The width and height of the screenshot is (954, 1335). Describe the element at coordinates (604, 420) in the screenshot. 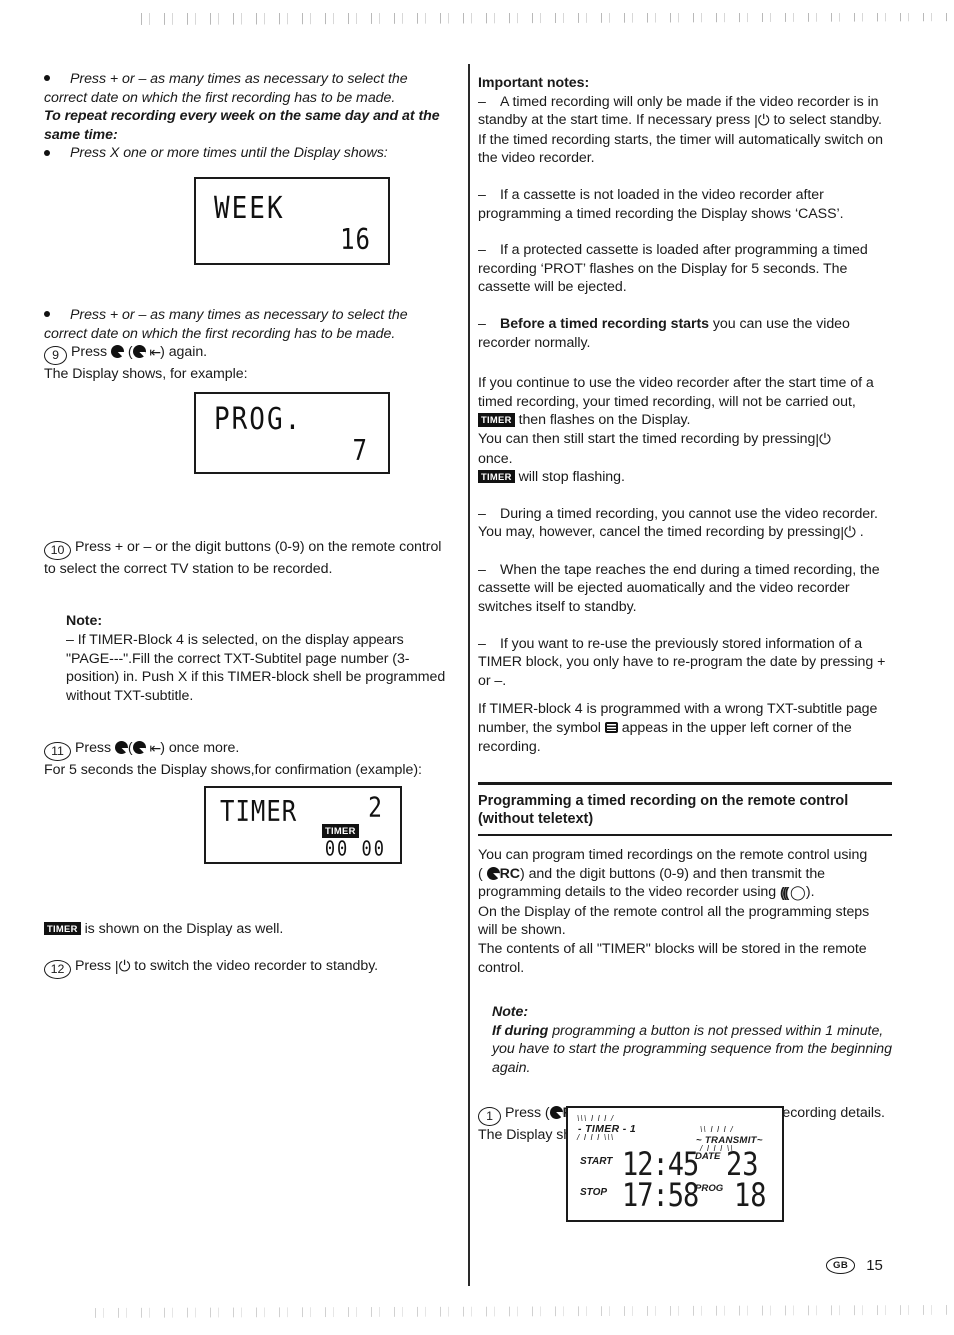

I see `para-continue-part-2: then flashes on the Display.` at that location.